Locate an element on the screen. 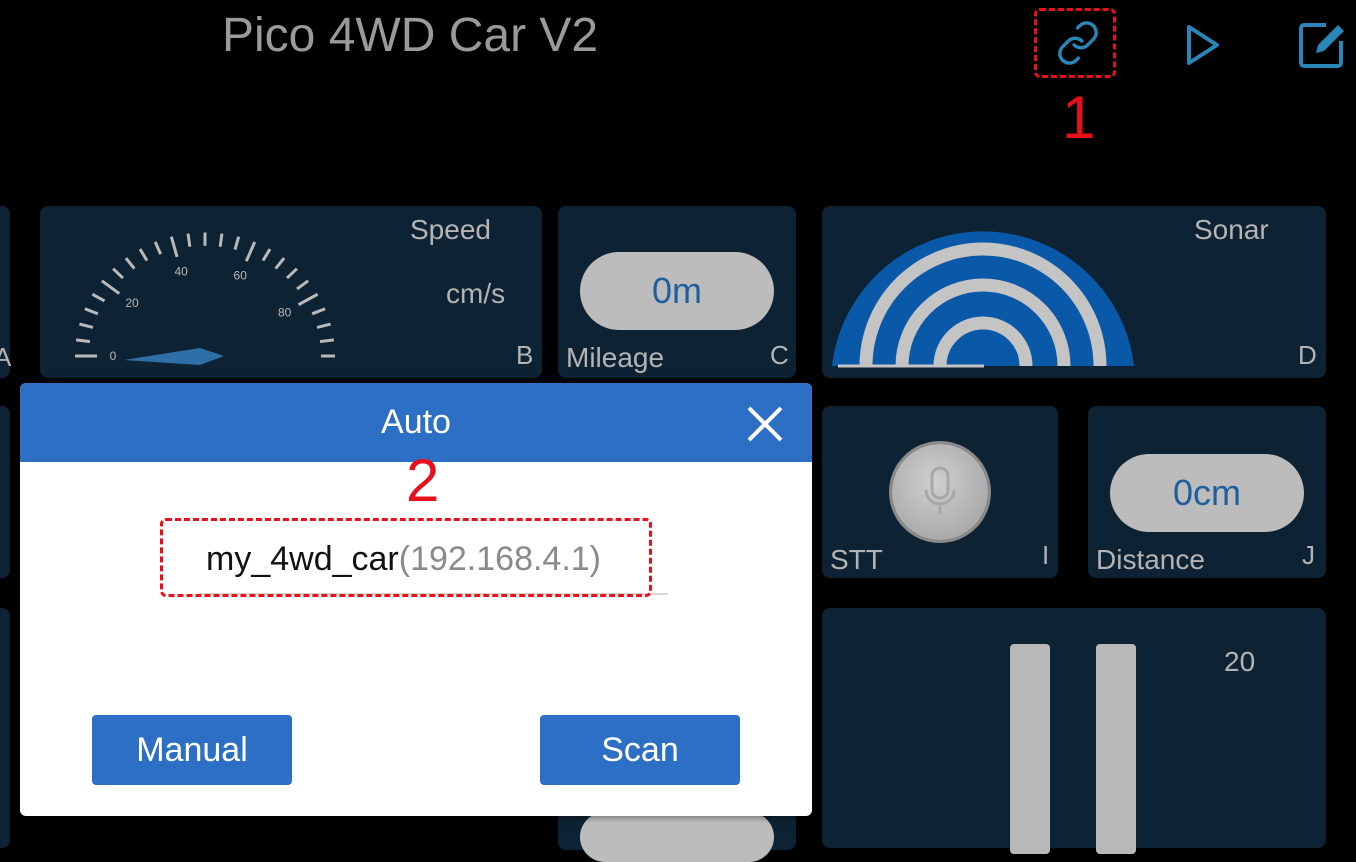  annotation-number-2: 2 is located at coordinates (423, 480).